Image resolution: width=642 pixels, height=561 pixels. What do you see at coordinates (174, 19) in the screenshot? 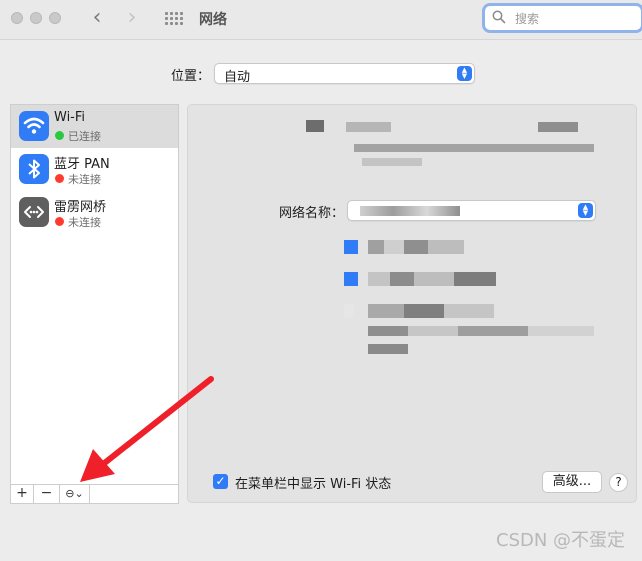
I see `show-all-grid-icon` at bounding box center [174, 19].